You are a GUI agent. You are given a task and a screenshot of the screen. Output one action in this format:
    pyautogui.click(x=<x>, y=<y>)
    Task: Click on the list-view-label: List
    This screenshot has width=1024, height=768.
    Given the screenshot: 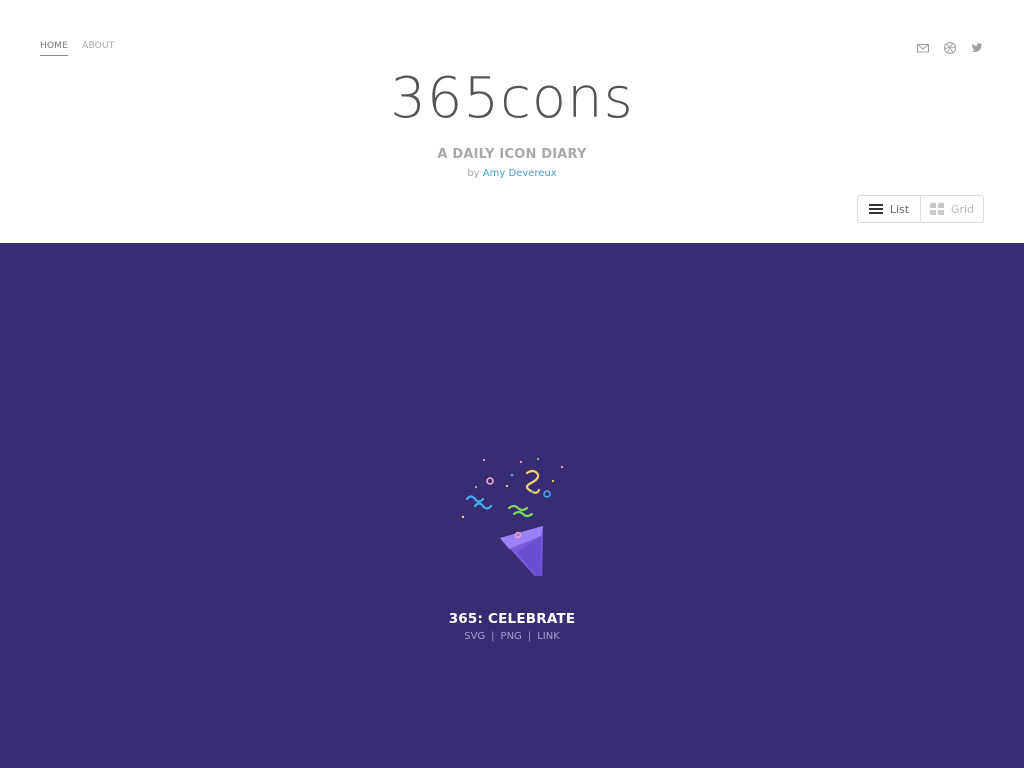 What is the action you would take?
    pyautogui.click(x=899, y=209)
    